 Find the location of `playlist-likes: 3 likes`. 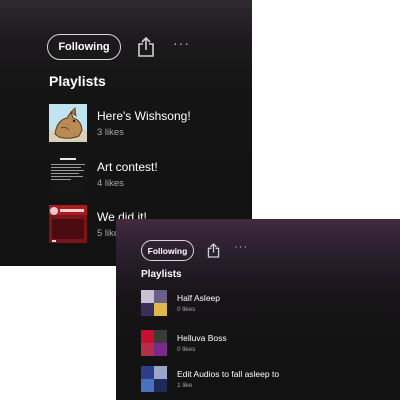

playlist-likes: 3 likes is located at coordinates (110, 132).